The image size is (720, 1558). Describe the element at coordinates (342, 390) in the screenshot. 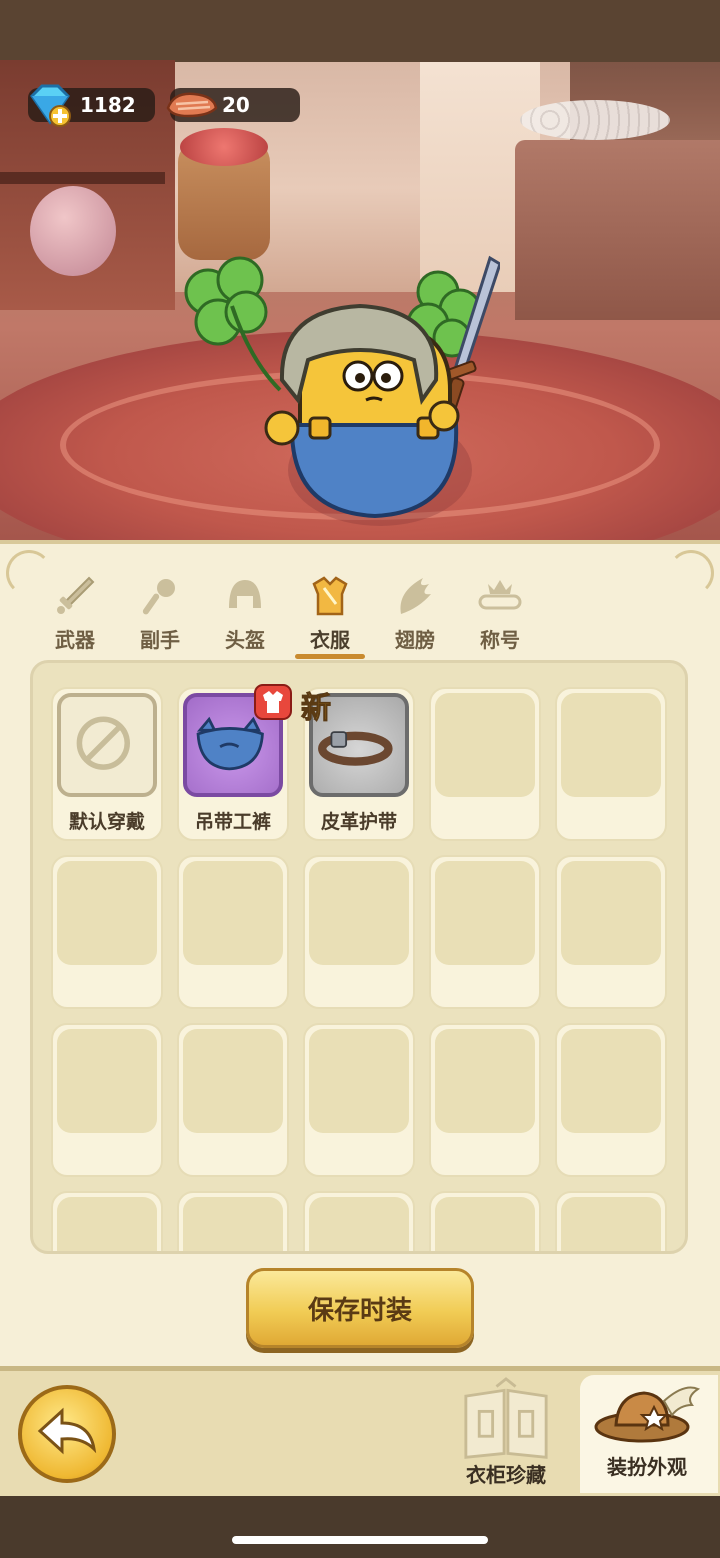

I see `character-avatar` at that location.